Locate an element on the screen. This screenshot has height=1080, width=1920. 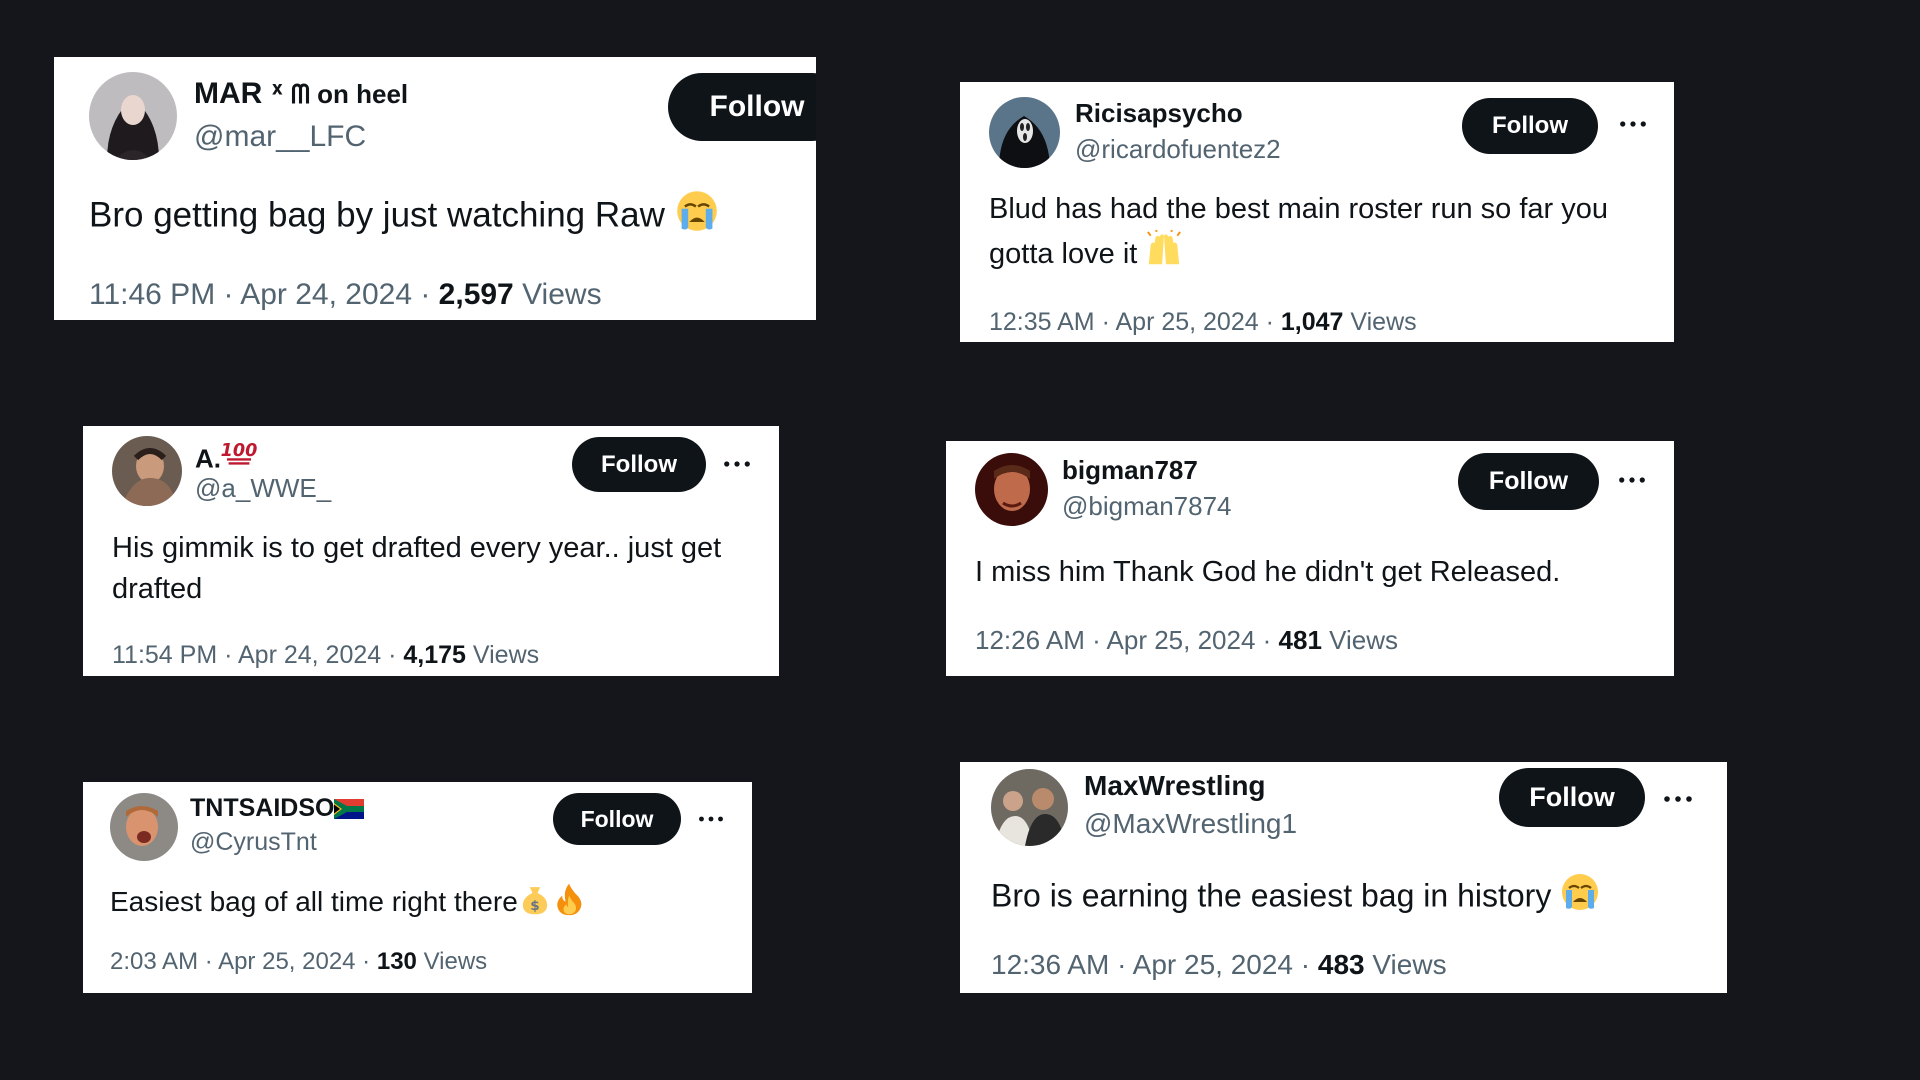
view-count: 130 is located at coordinates (396, 961).